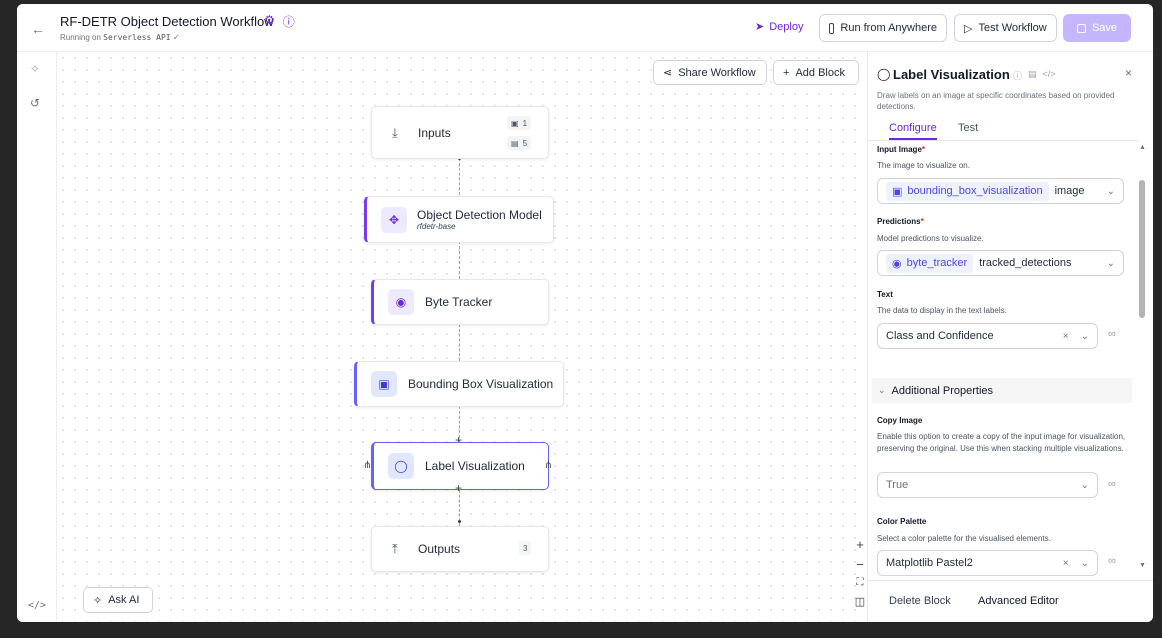  Describe the element at coordinates (760, 27) in the screenshot. I see `rocket-icon: ➤` at that location.